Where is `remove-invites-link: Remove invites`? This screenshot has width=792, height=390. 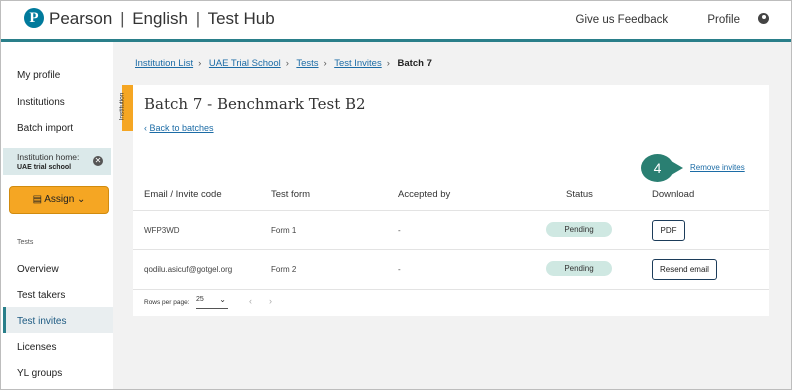
remove-invites-link: Remove invites is located at coordinates (717, 167).